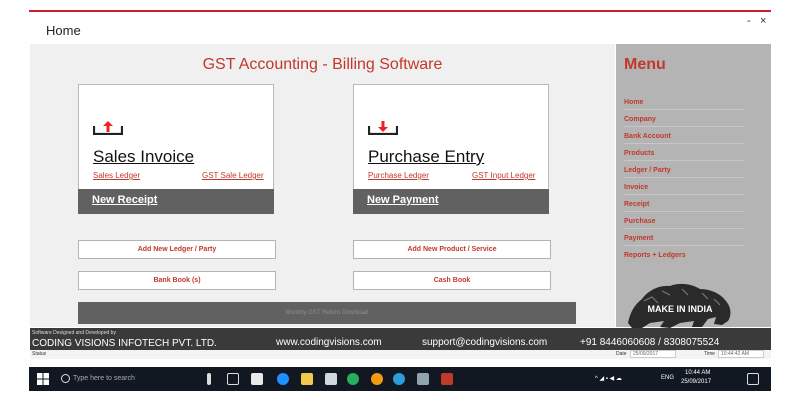 This screenshot has height=400, width=800. I want to click on new-payment-bar: New Payment, so click(451, 201).